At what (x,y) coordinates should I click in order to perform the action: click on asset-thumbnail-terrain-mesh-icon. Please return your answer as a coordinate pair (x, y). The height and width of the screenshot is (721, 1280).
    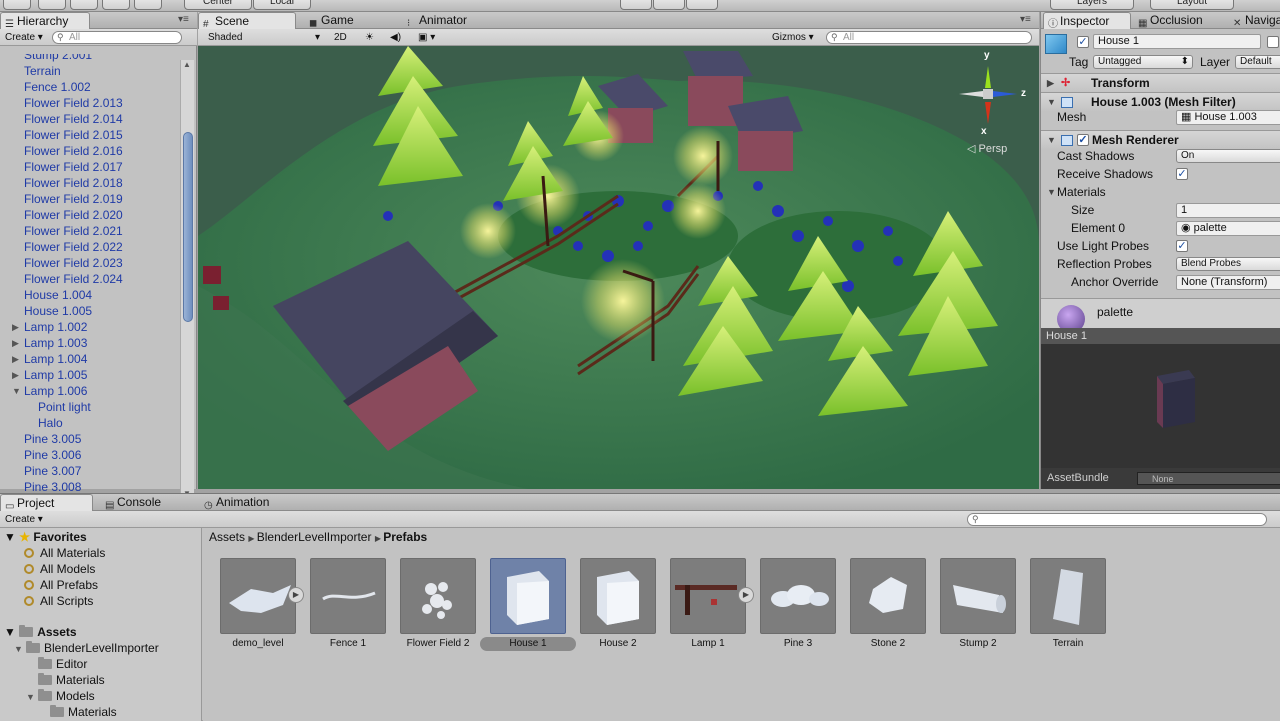
    Looking at the image, I should click on (258, 596).